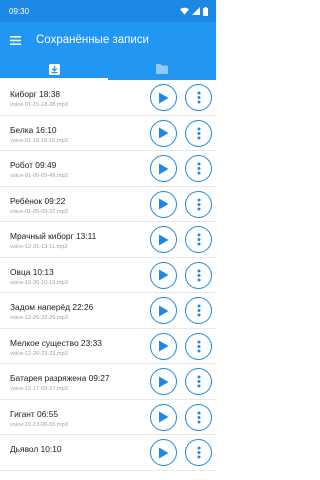 The image size is (320, 480). I want to click on recording-item: Дьявол 10:10, so click(108, 453).